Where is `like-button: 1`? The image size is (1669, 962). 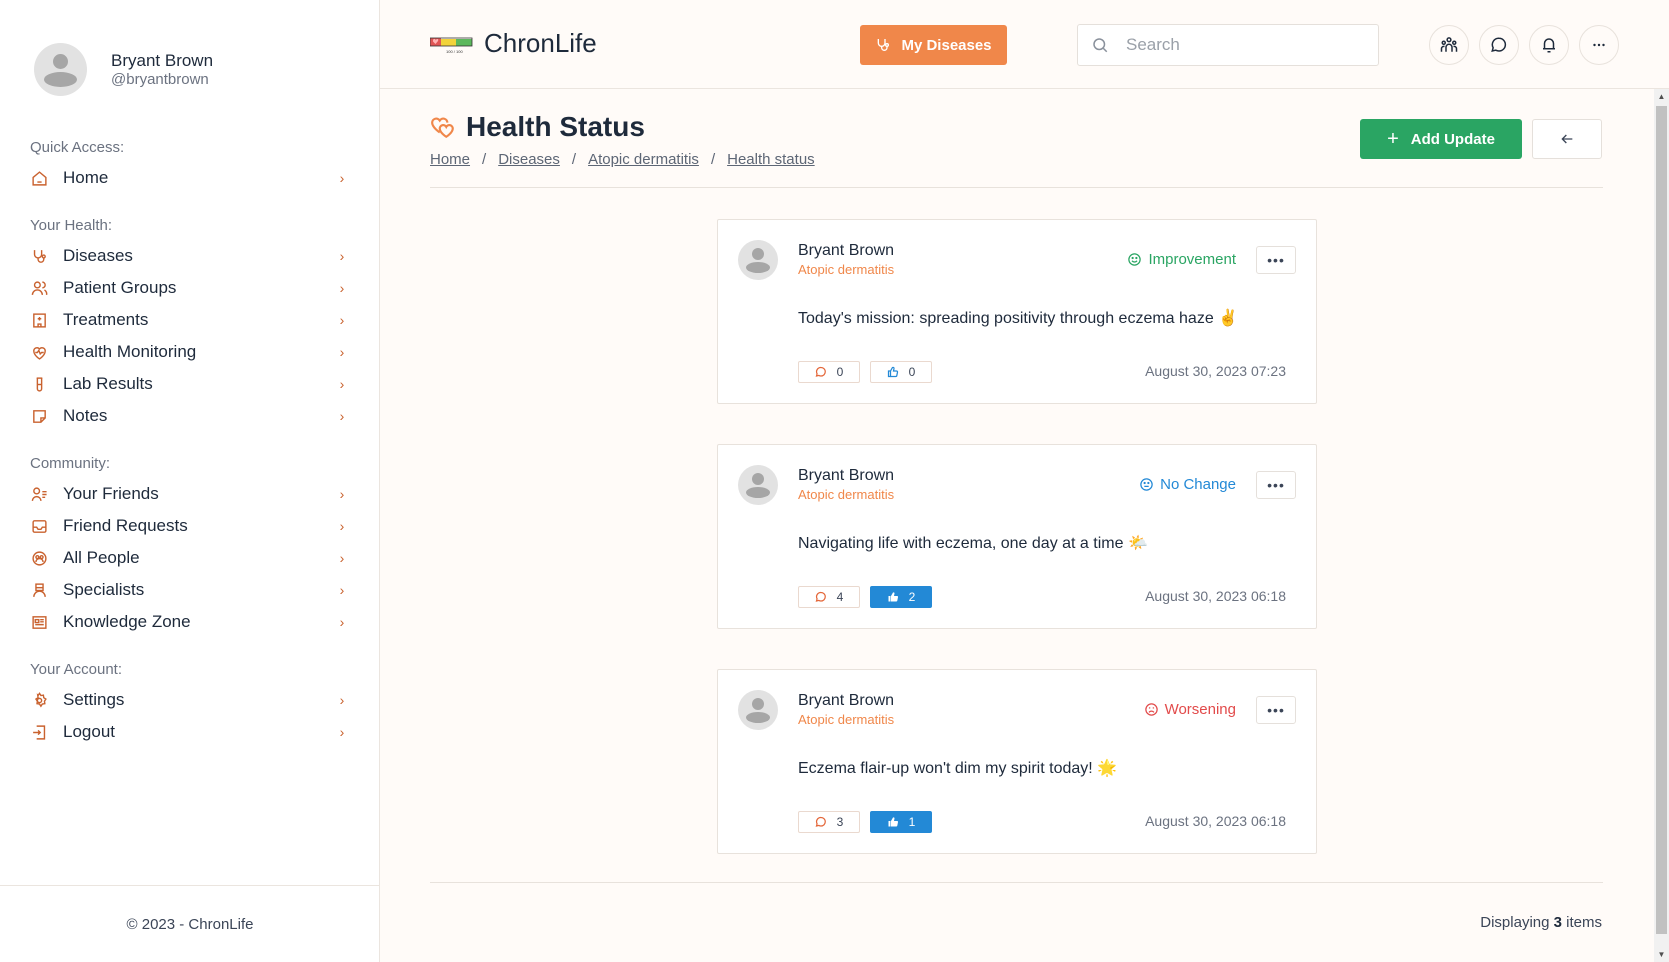 like-button: 1 is located at coordinates (901, 822).